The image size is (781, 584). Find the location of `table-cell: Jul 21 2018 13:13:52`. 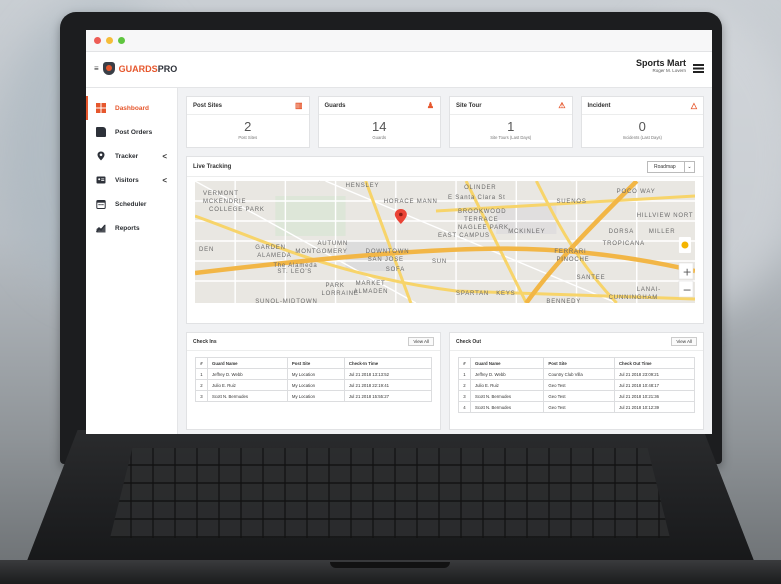

table-cell: Jul 21 2018 13:13:52 is located at coordinates (388, 374).